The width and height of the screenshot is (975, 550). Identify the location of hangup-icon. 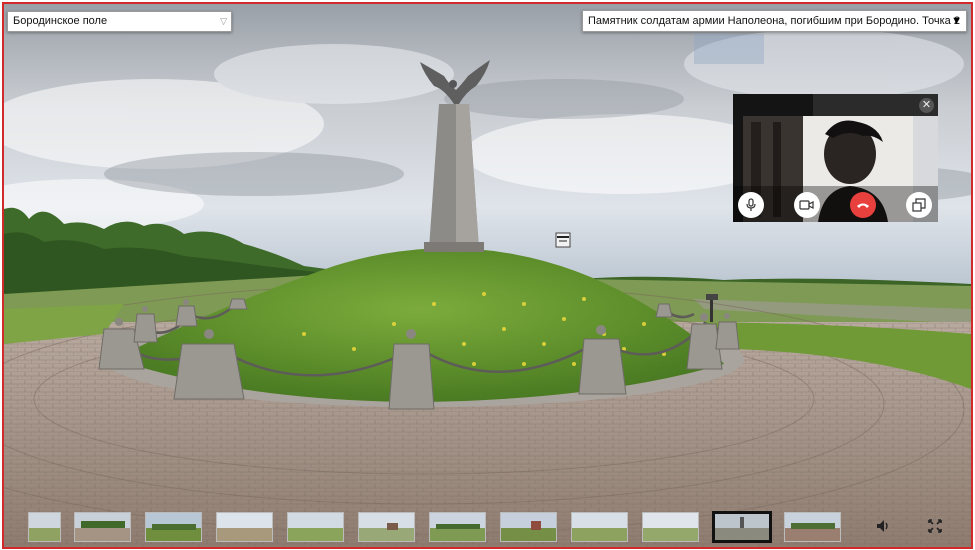
(863, 205).